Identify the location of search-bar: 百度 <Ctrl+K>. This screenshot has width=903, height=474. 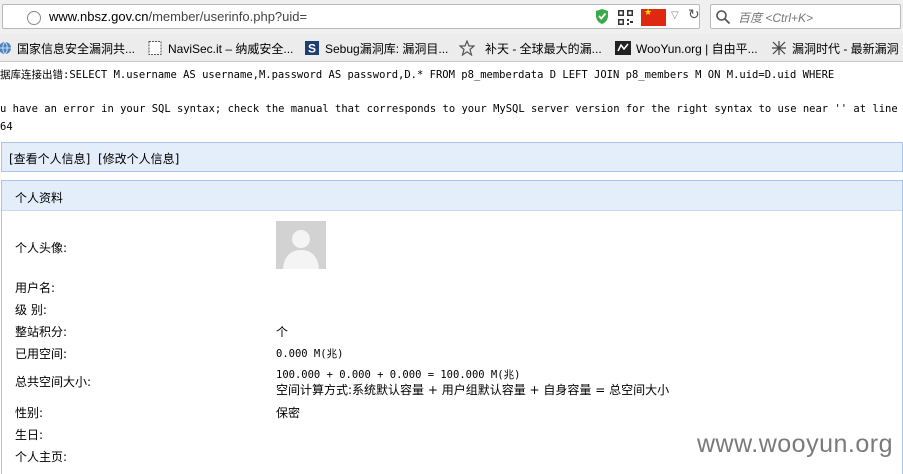
(805, 16).